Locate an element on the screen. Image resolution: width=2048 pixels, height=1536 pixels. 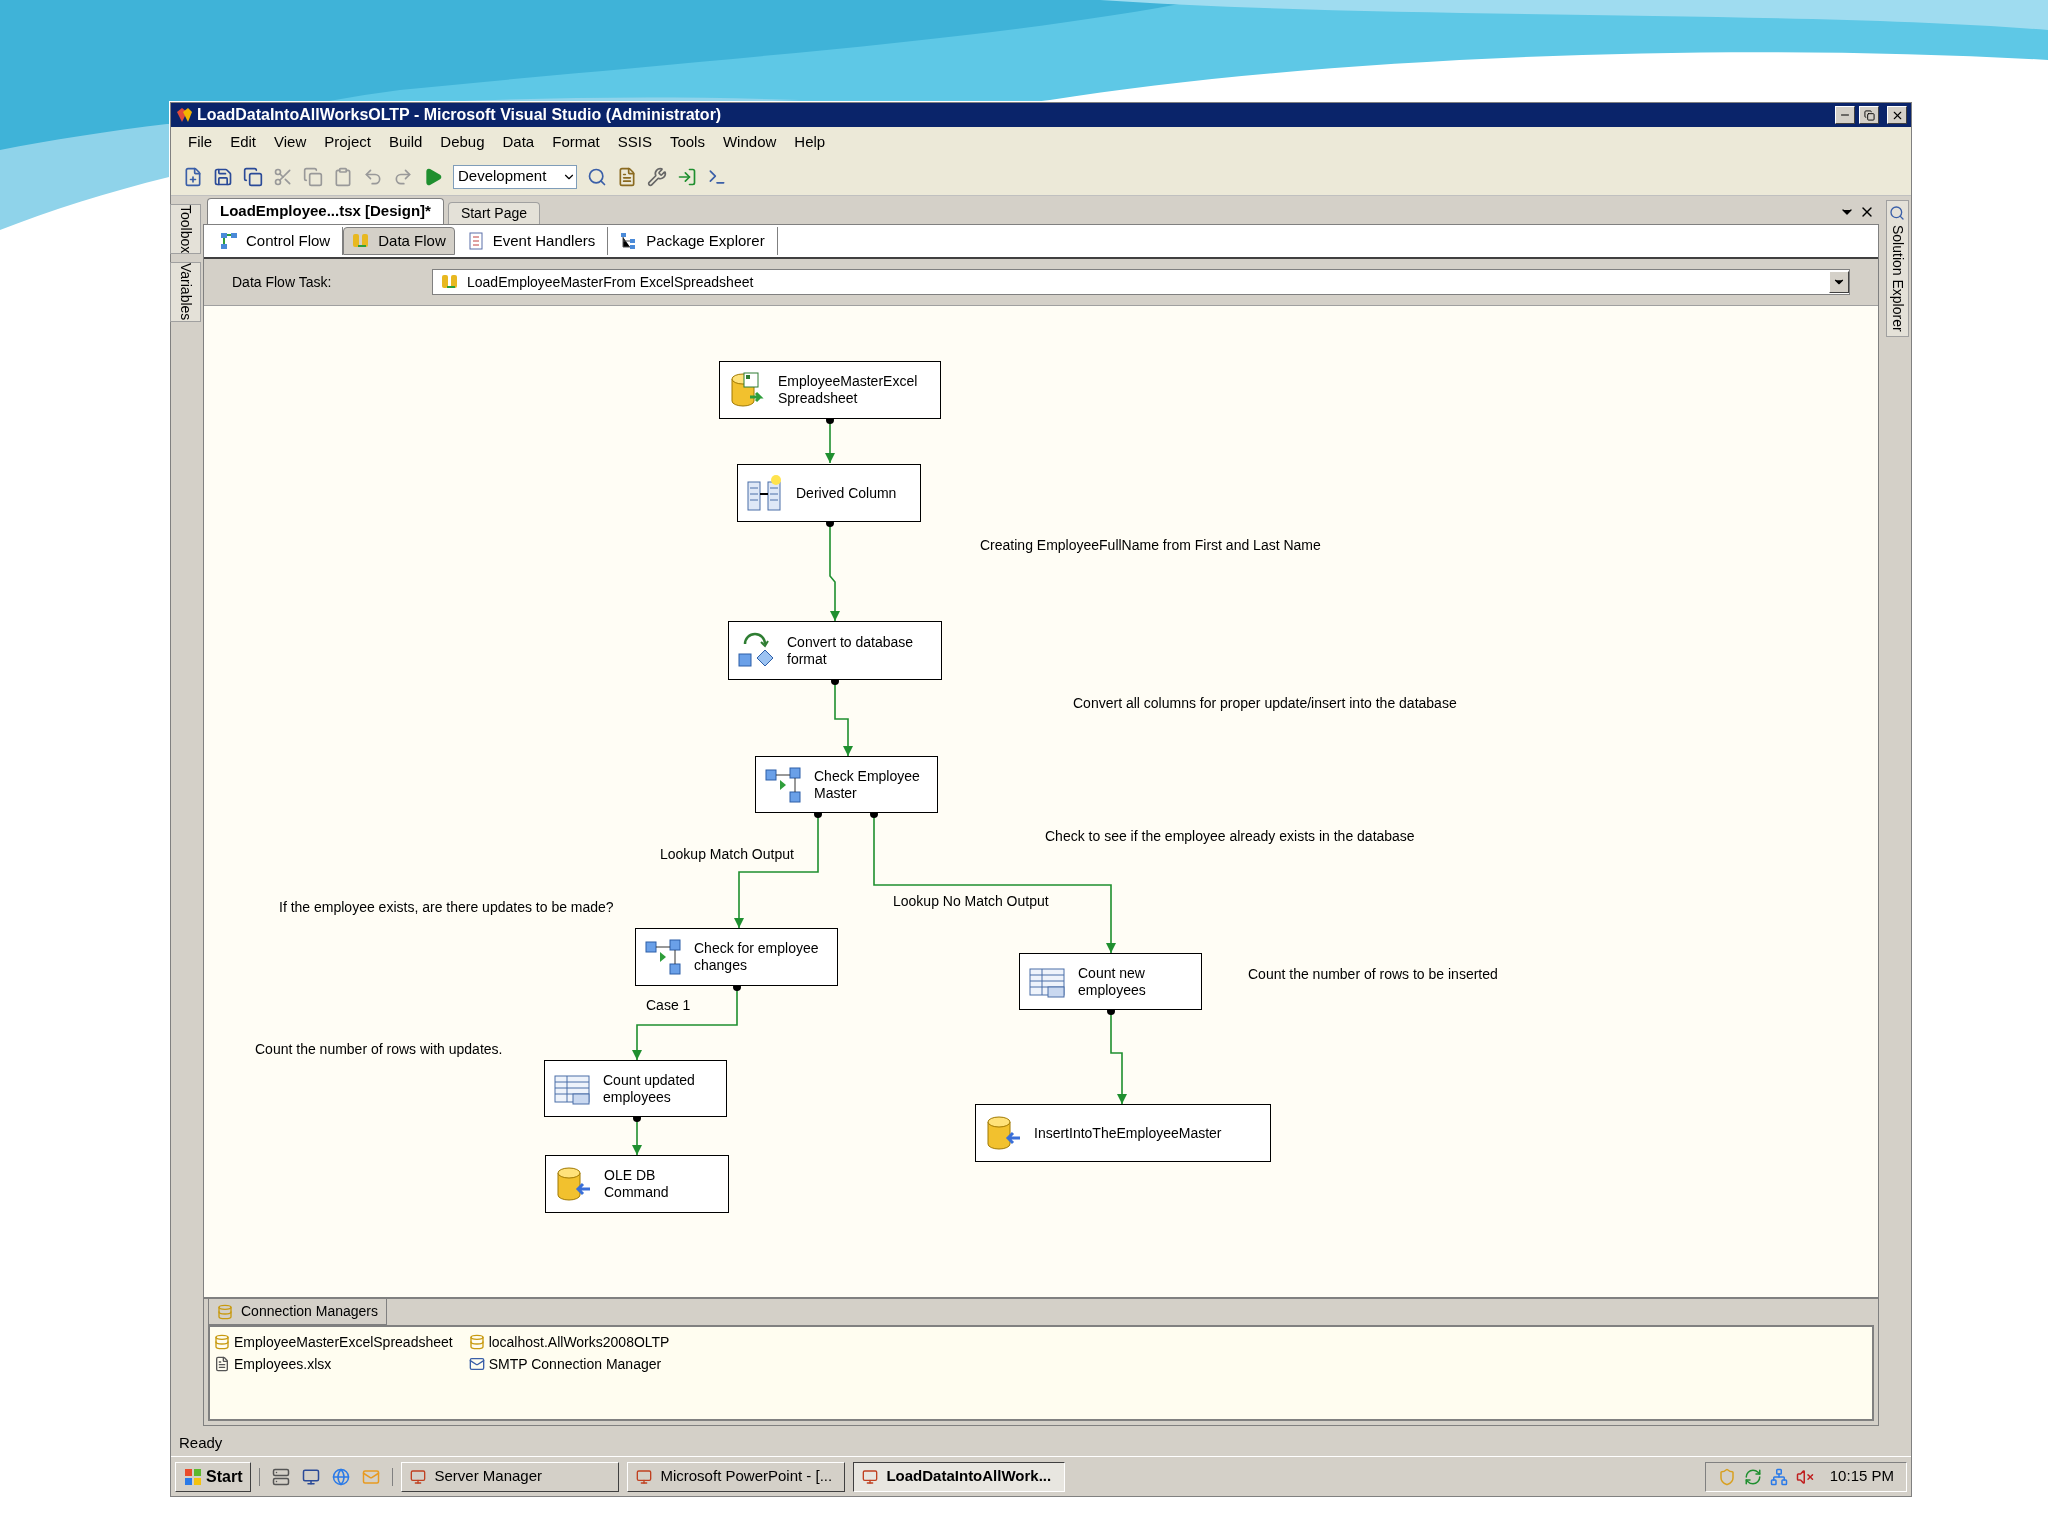
annotation: Count the number of rows with updates. is located at coordinates (379, 1049).